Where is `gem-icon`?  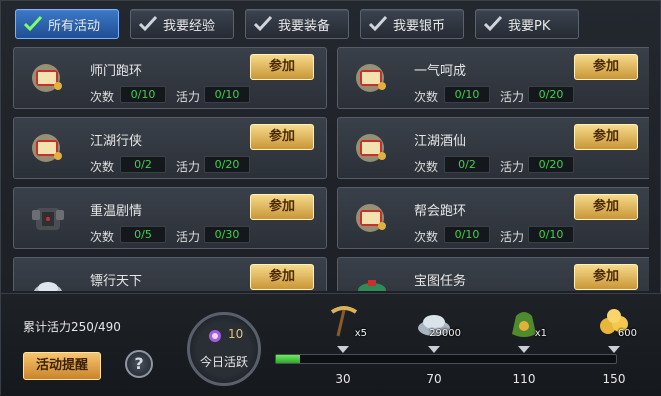
gem-icon is located at coordinates (215, 336).